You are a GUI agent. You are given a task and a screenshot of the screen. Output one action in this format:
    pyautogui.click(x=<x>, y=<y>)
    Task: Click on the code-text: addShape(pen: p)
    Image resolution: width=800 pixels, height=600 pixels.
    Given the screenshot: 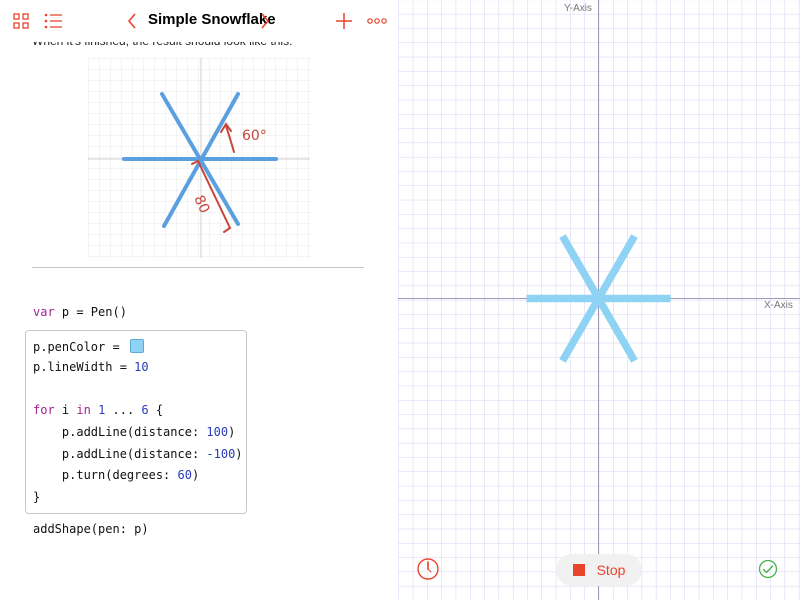 What is the action you would take?
    pyautogui.click(x=91, y=529)
    